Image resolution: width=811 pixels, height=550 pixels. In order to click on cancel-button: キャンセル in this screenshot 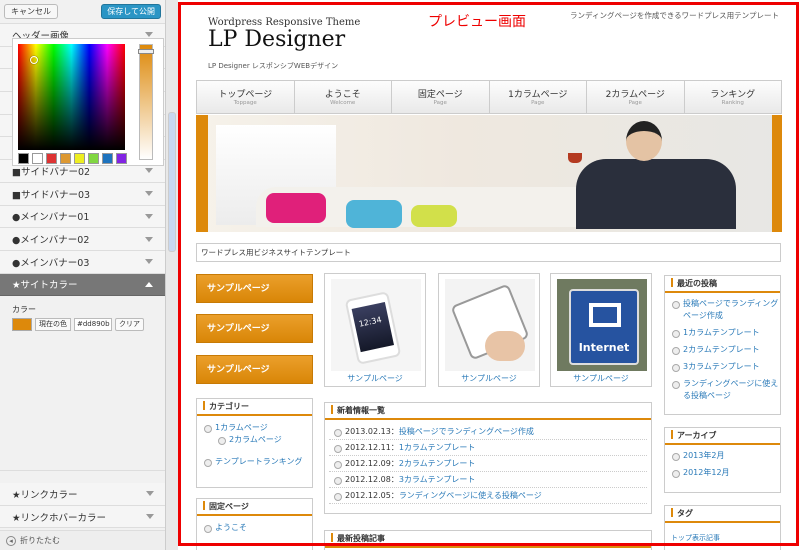, I will do `click(31, 11)`.